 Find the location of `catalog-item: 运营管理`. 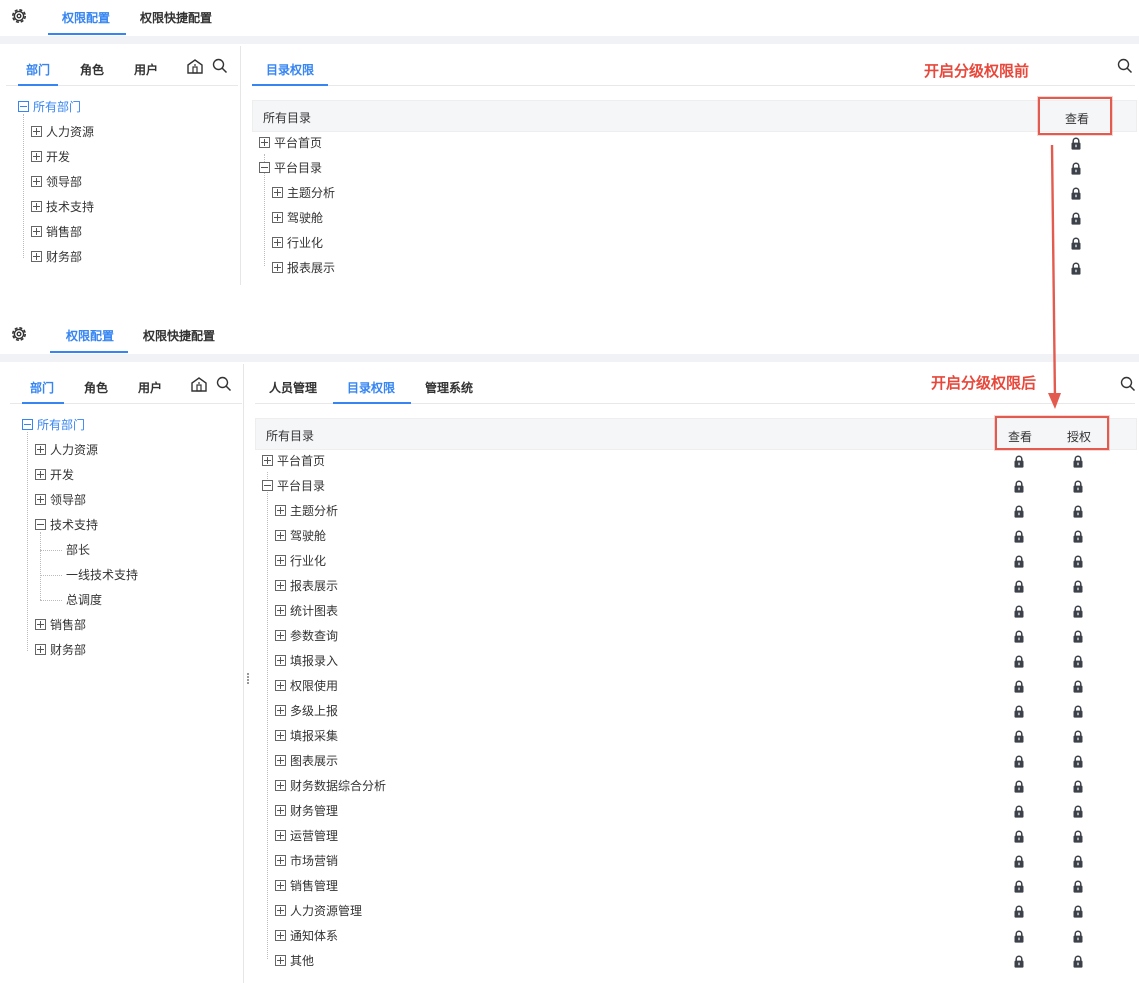

catalog-item: 运营管理 is located at coordinates (306, 836).